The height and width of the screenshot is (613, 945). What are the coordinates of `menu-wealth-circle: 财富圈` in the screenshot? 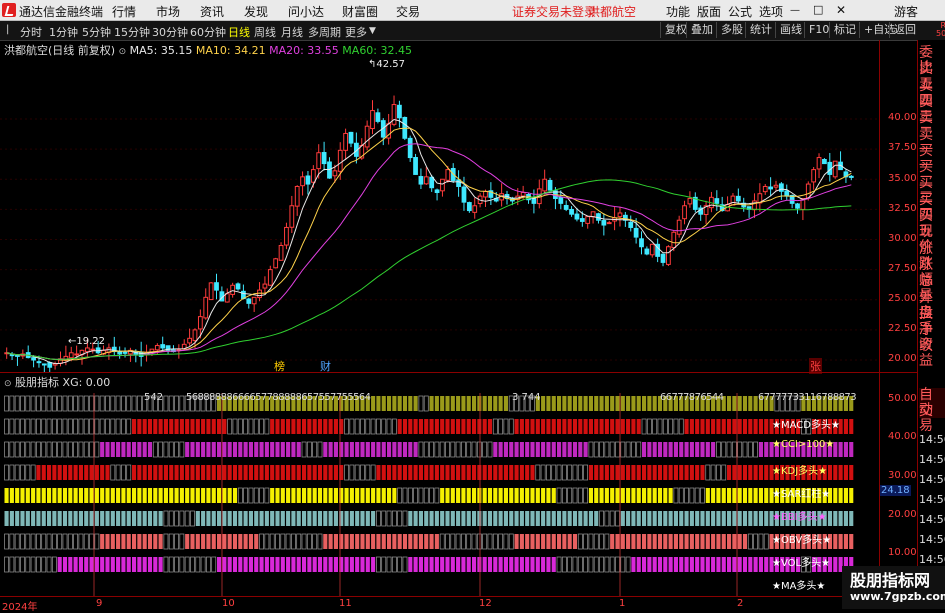 It's located at (360, 11).